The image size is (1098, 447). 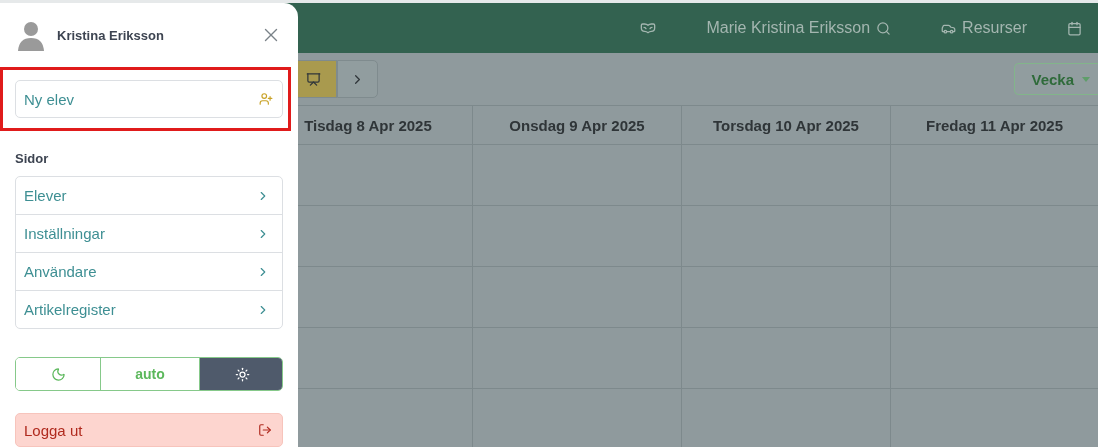 What do you see at coordinates (265, 430) in the screenshot?
I see `logout-icon` at bounding box center [265, 430].